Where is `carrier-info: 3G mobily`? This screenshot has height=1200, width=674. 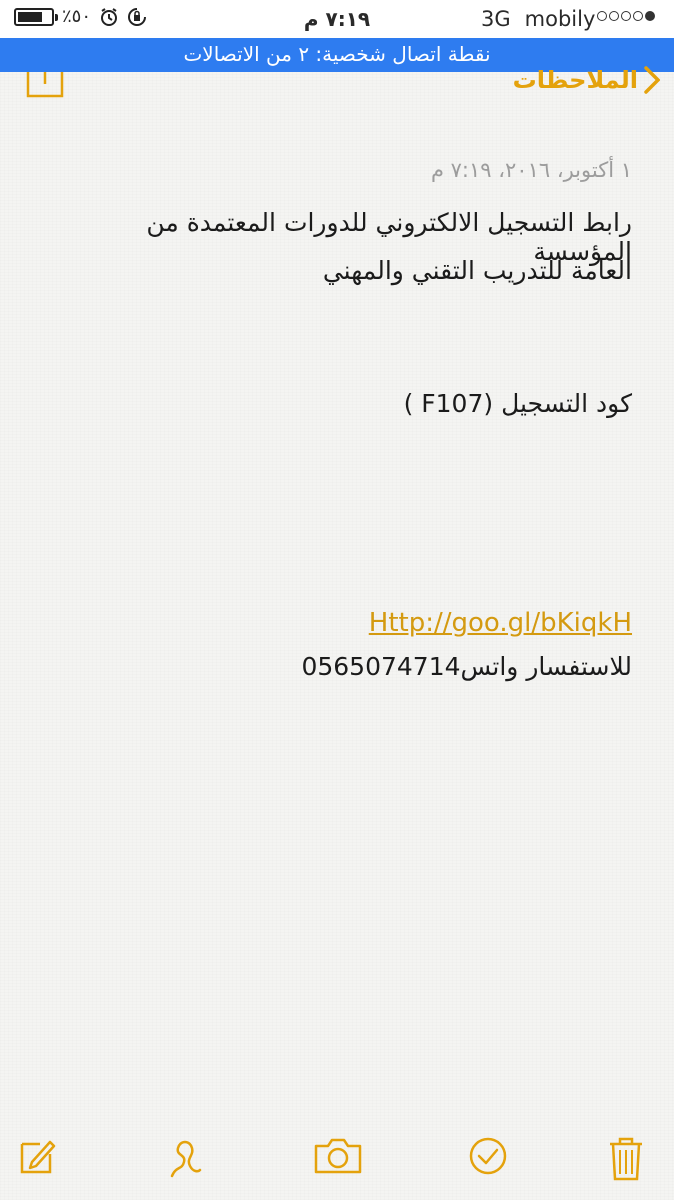
carrier-info: 3G mobily is located at coordinates (538, 19).